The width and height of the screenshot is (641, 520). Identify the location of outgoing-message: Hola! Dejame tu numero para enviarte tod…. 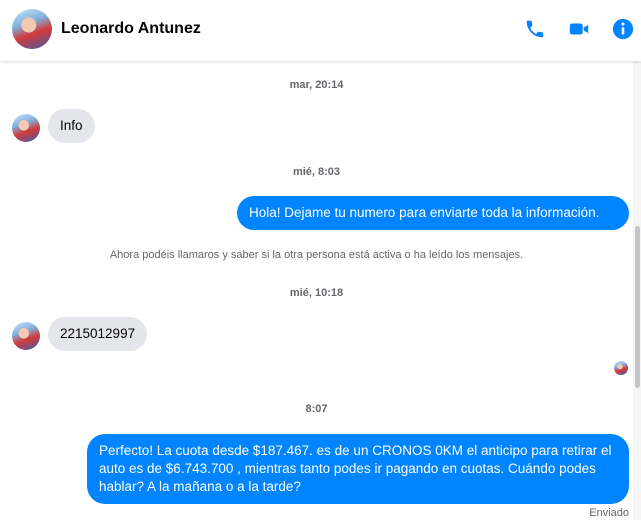
(433, 213).